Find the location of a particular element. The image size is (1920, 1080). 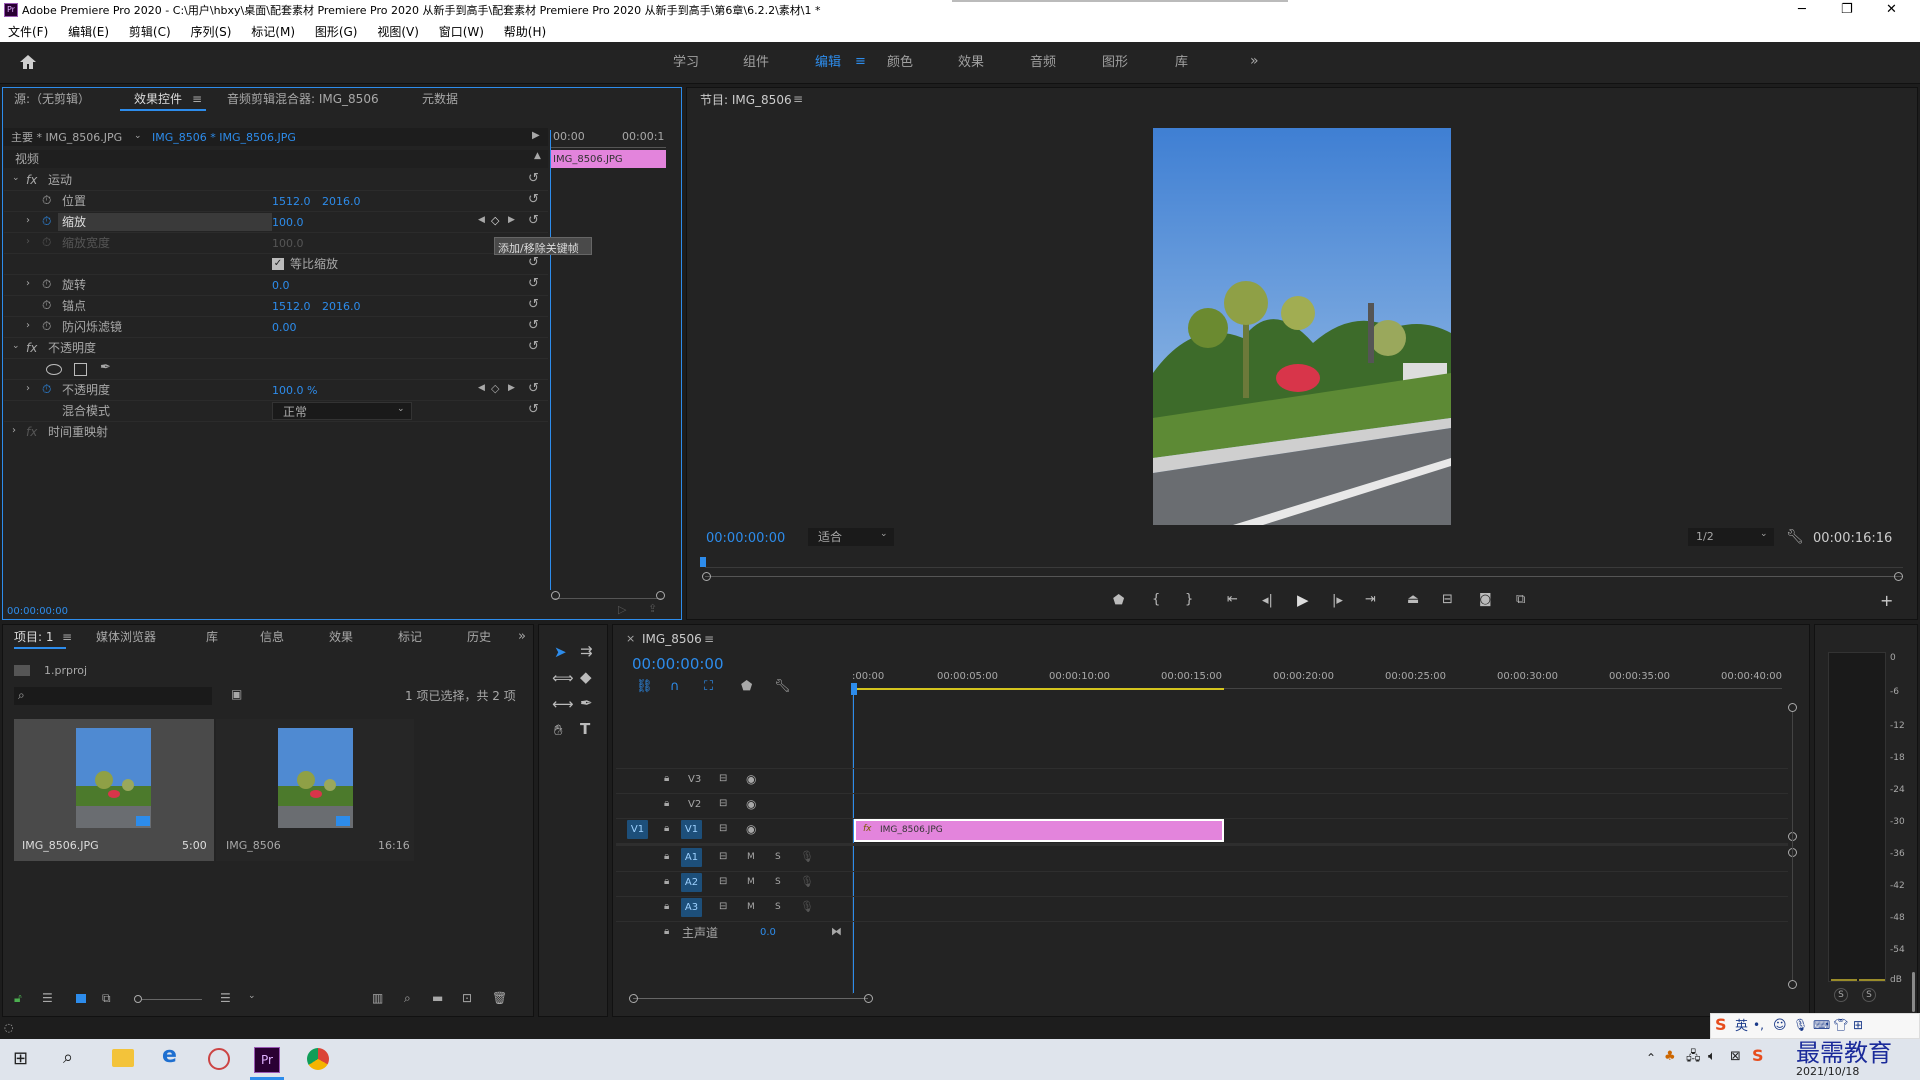

zoom-slider-handle is located at coordinates (138, 999).